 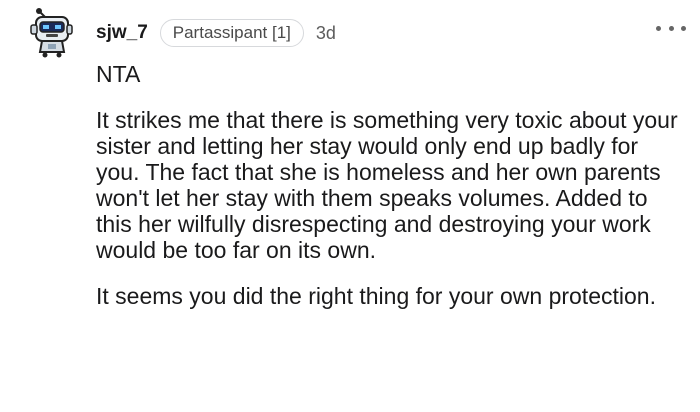 I want to click on comment-verdict: NTA, so click(x=118, y=74).